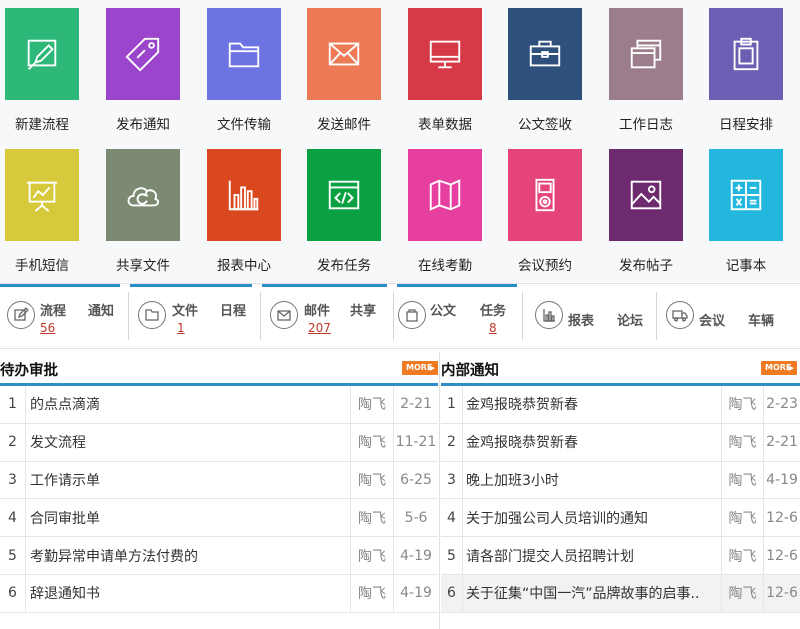  What do you see at coordinates (746, 266) in the screenshot?
I see `tile-label: 记事本` at bounding box center [746, 266].